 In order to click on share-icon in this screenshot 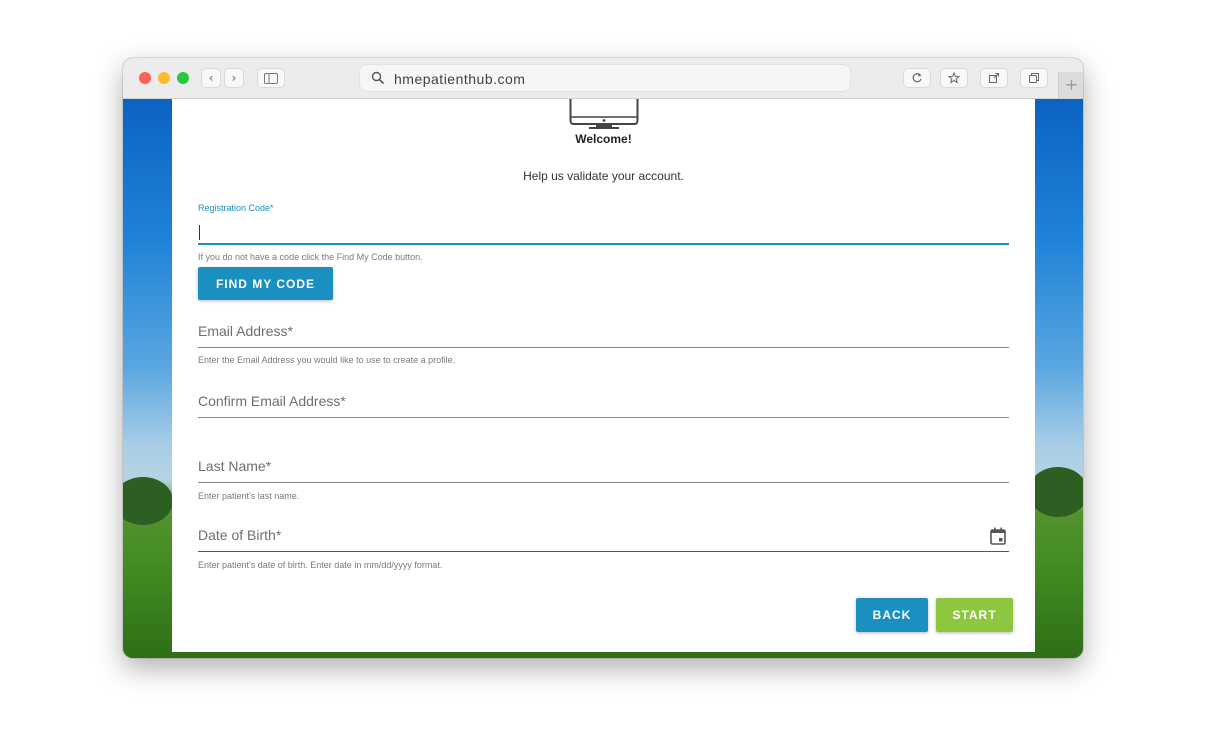, I will do `click(994, 78)`.